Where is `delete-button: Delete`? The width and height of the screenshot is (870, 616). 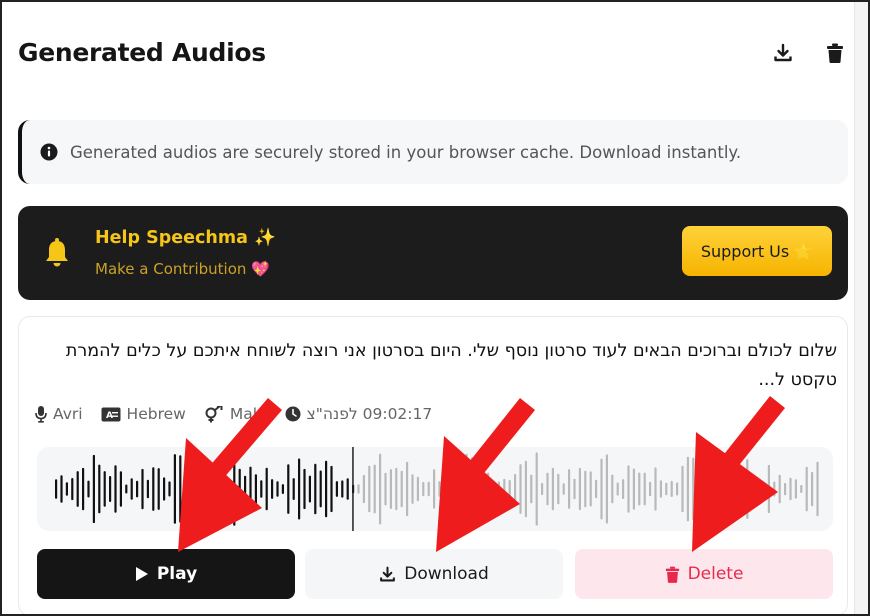 delete-button: Delete is located at coordinates (704, 574).